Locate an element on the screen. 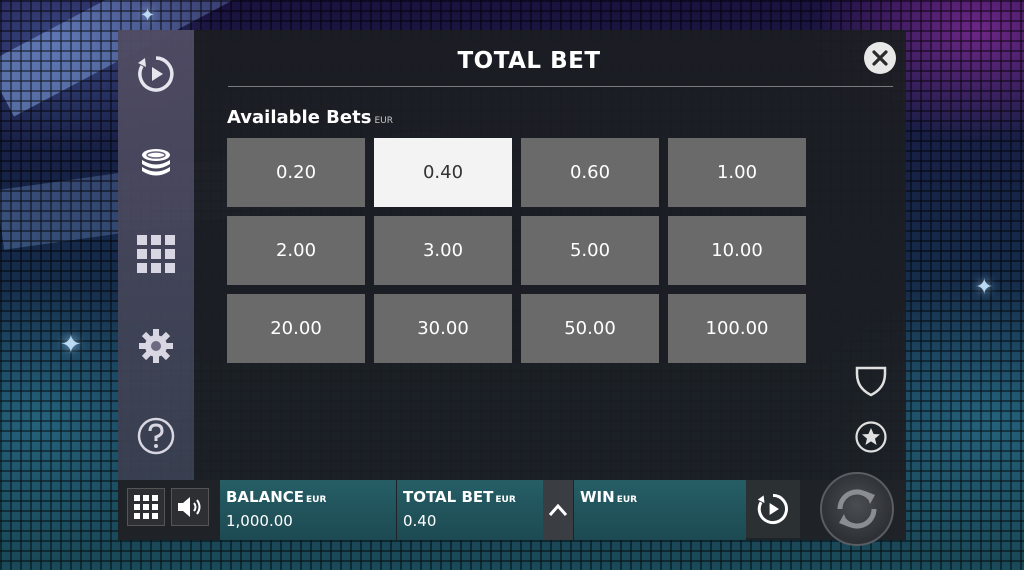  bet-option: 2.00 is located at coordinates (296, 250).